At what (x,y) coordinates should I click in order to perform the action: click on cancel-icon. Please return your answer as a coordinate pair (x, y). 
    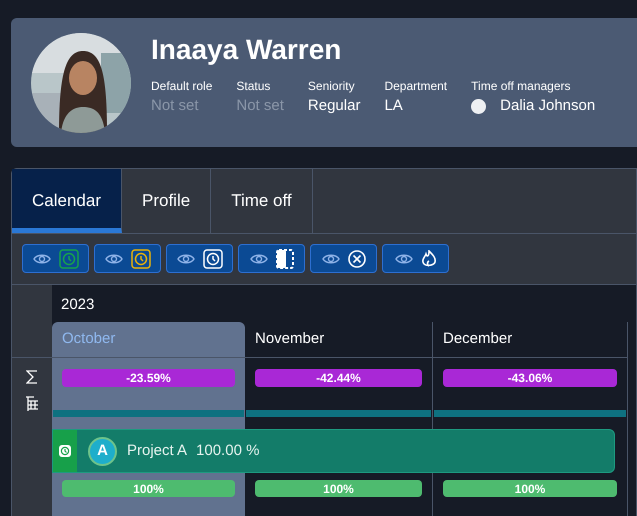
    Looking at the image, I should click on (357, 259).